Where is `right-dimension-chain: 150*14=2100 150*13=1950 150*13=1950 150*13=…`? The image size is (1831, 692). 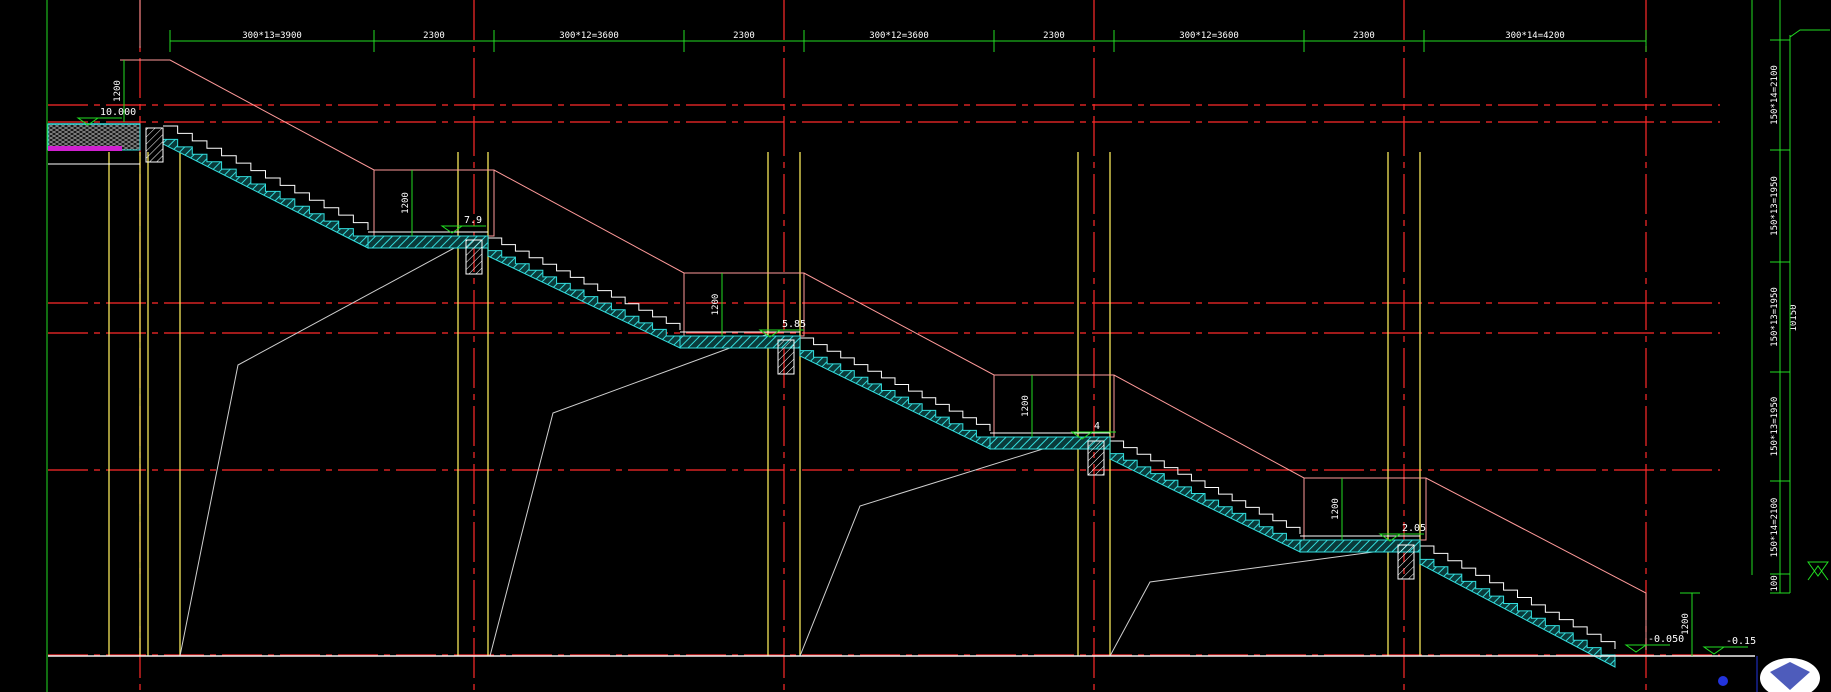
right-dimension-chain: 150*14=2100 150*13=1950 150*13=1950 150*13=… is located at coordinates (1800, 311).